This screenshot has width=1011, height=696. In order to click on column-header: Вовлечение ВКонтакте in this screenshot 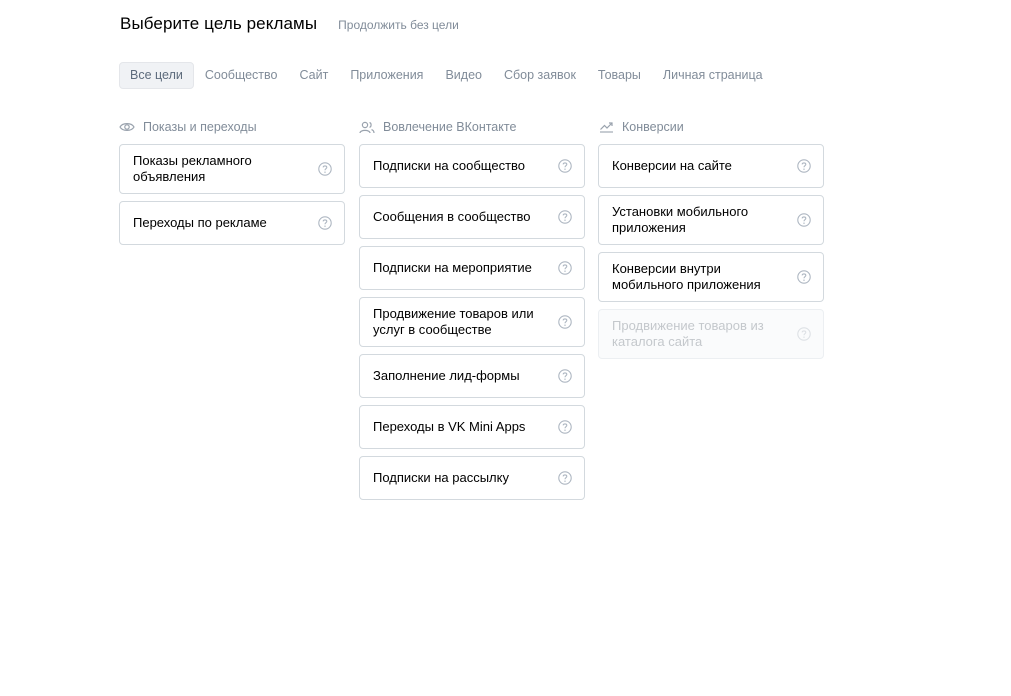, I will do `click(472, 127)`.